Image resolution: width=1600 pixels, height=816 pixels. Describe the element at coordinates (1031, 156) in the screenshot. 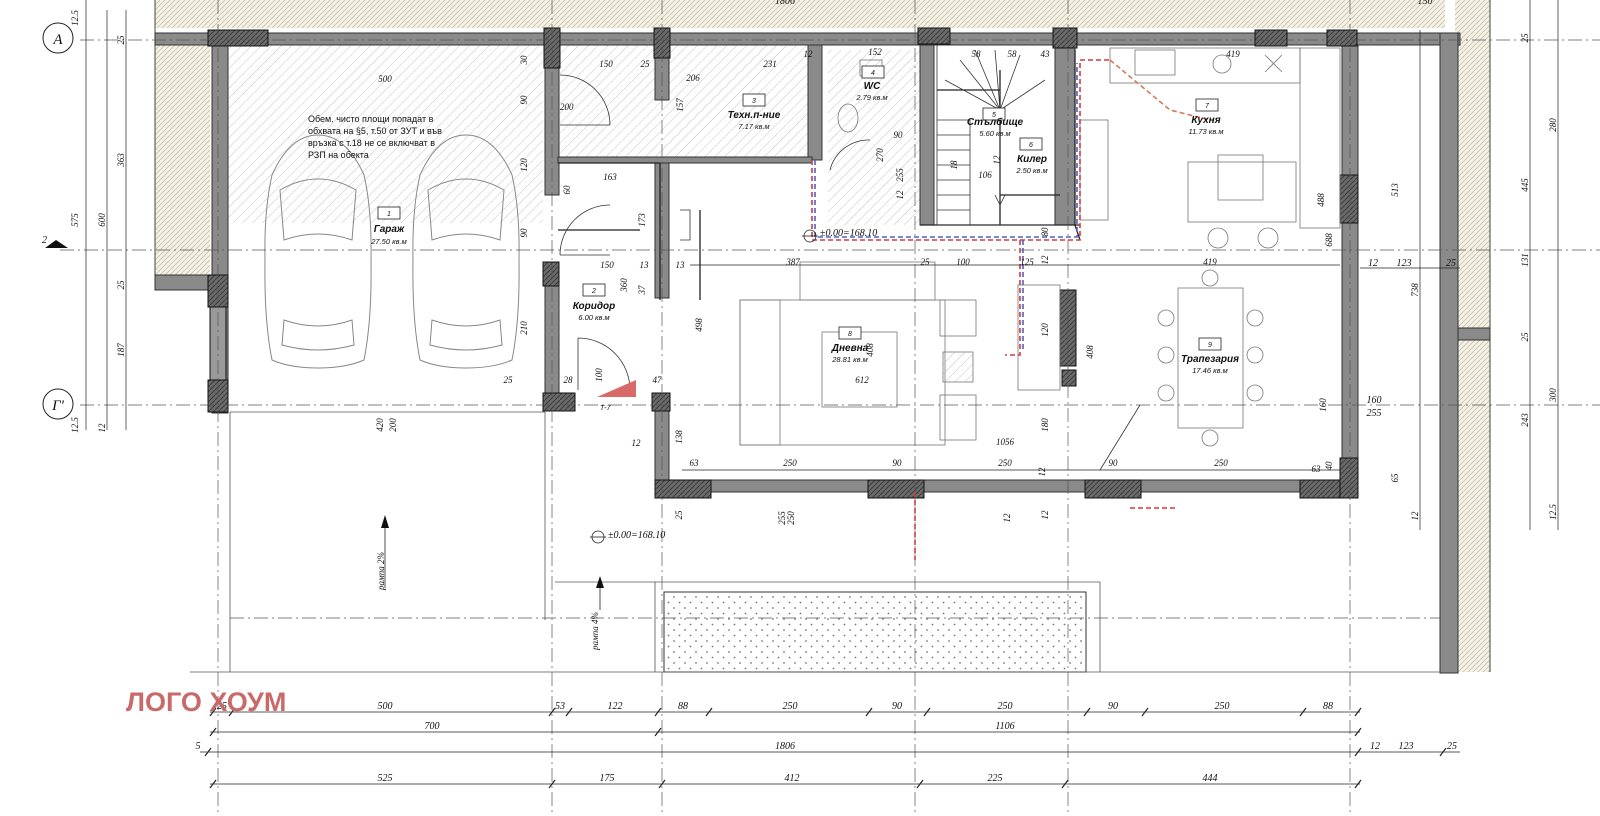

I see `room-label-pantry: 6 Килер 2.50 кв.м` at that location.